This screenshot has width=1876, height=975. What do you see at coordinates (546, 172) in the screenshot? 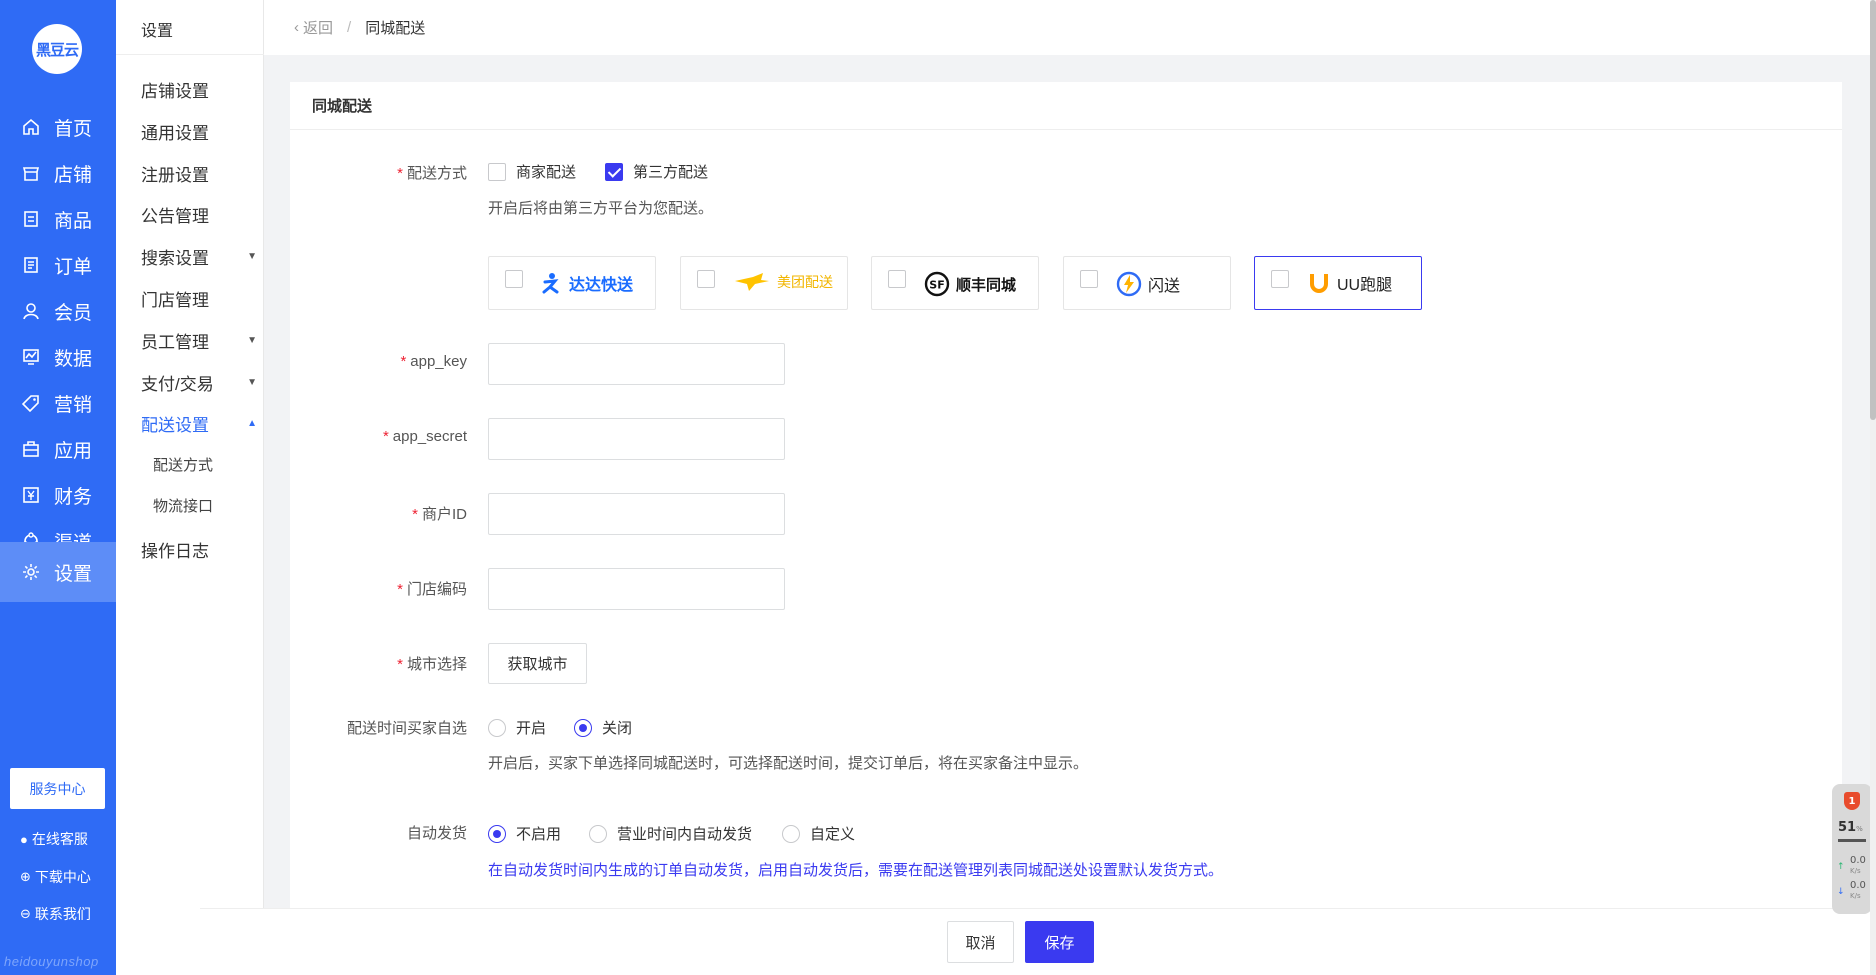
I see `merchant-delivery-label: 商家配送` at bounding box center [546, 172].